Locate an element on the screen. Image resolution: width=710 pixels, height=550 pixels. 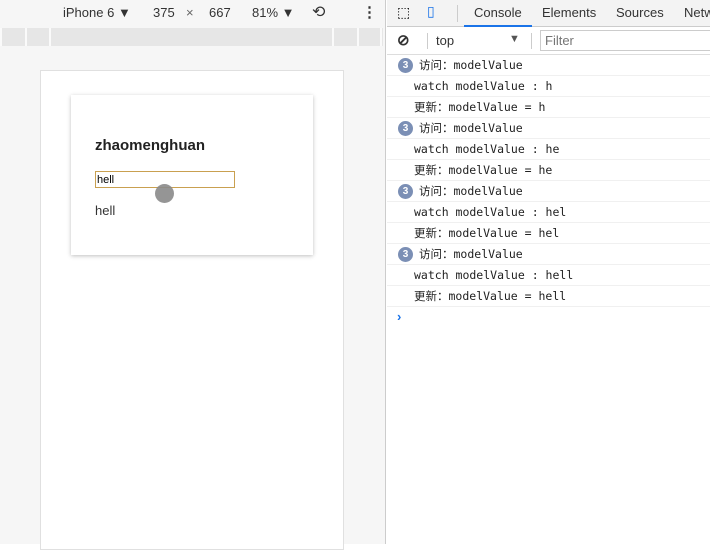
console-message: 更新：modelValue = he is located at coordinates (548, 170).